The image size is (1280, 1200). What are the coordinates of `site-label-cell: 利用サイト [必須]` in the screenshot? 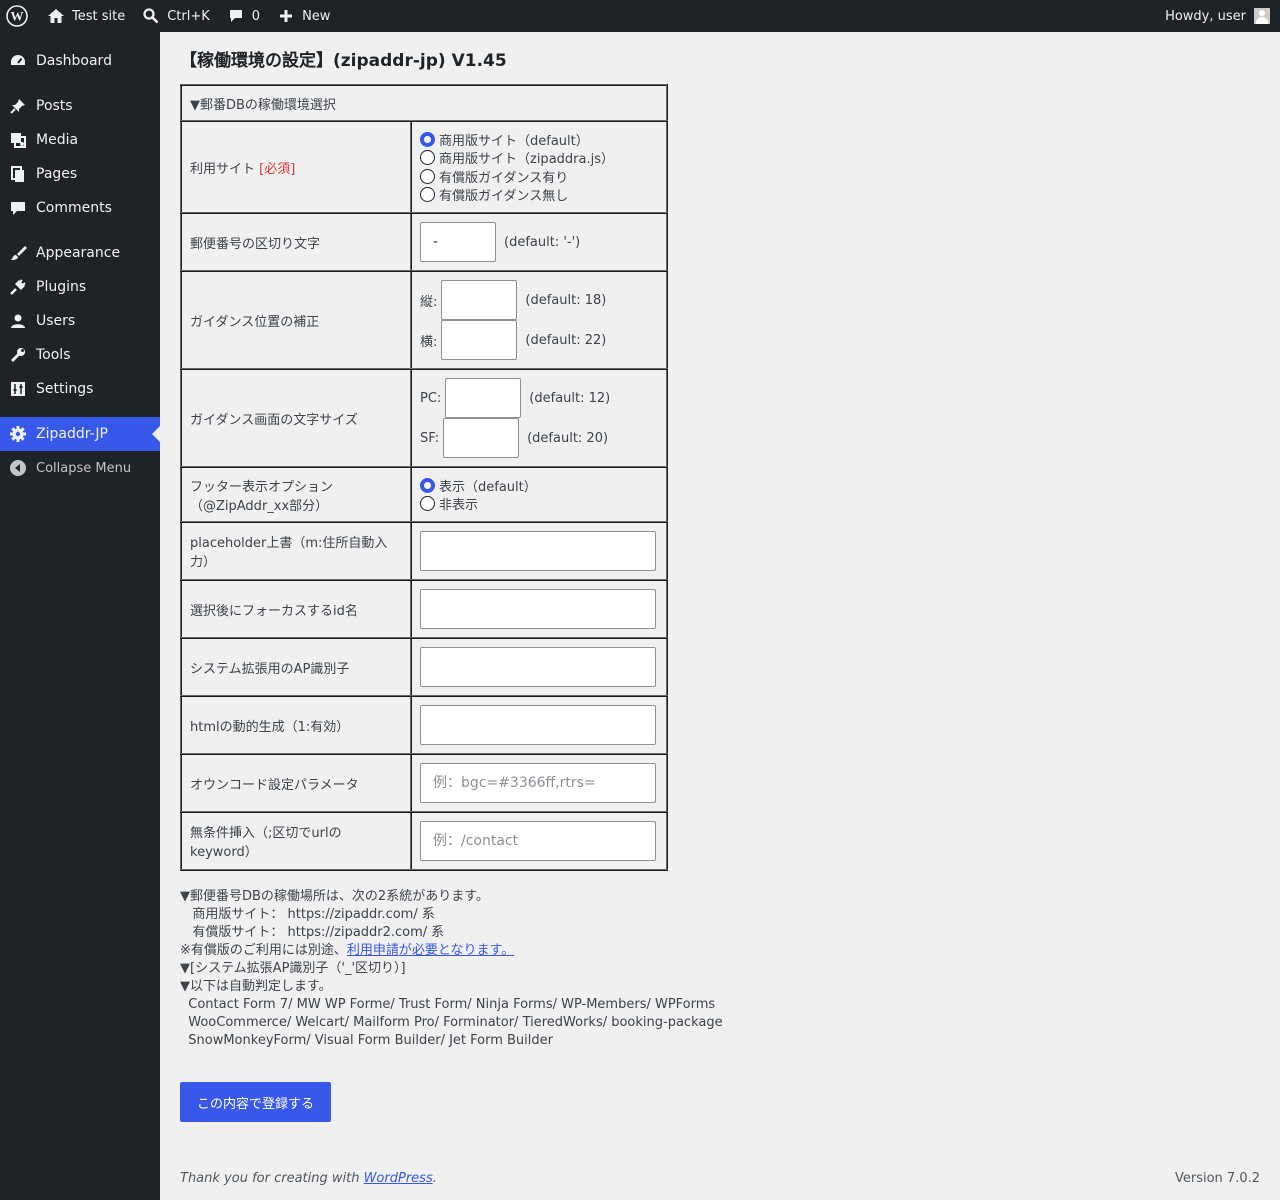 It's located at (296, 167).